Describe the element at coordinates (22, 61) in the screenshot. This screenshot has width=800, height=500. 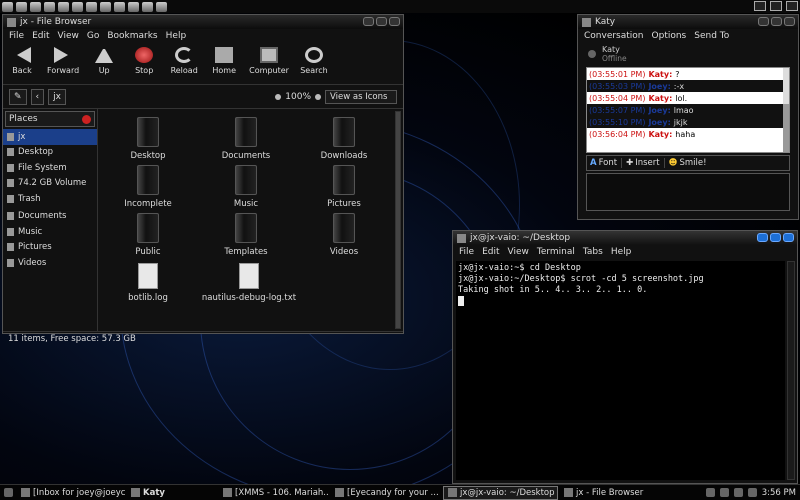
I see `back-button: Back` at that location.